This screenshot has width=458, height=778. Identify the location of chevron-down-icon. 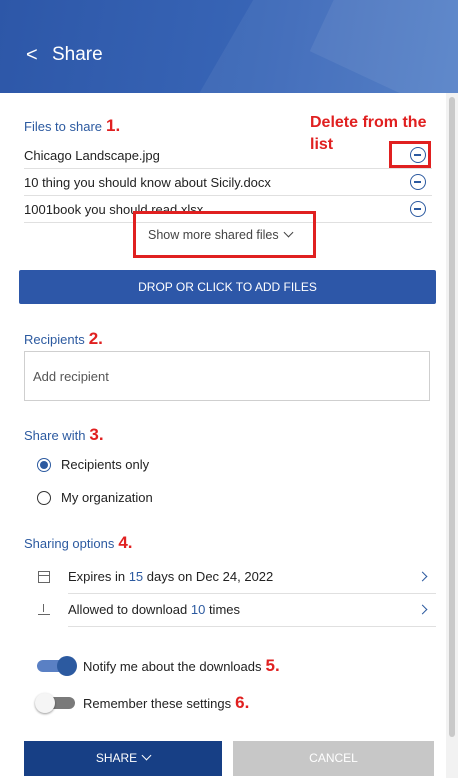
(146, 755).